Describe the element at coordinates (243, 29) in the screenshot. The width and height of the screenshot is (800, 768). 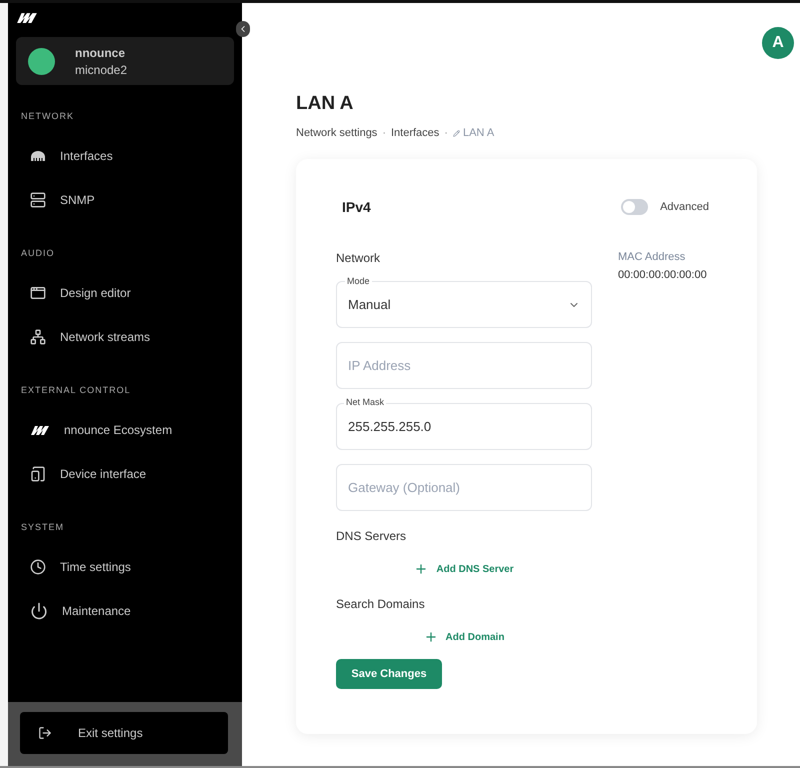
I see `collapse-button` at that location.